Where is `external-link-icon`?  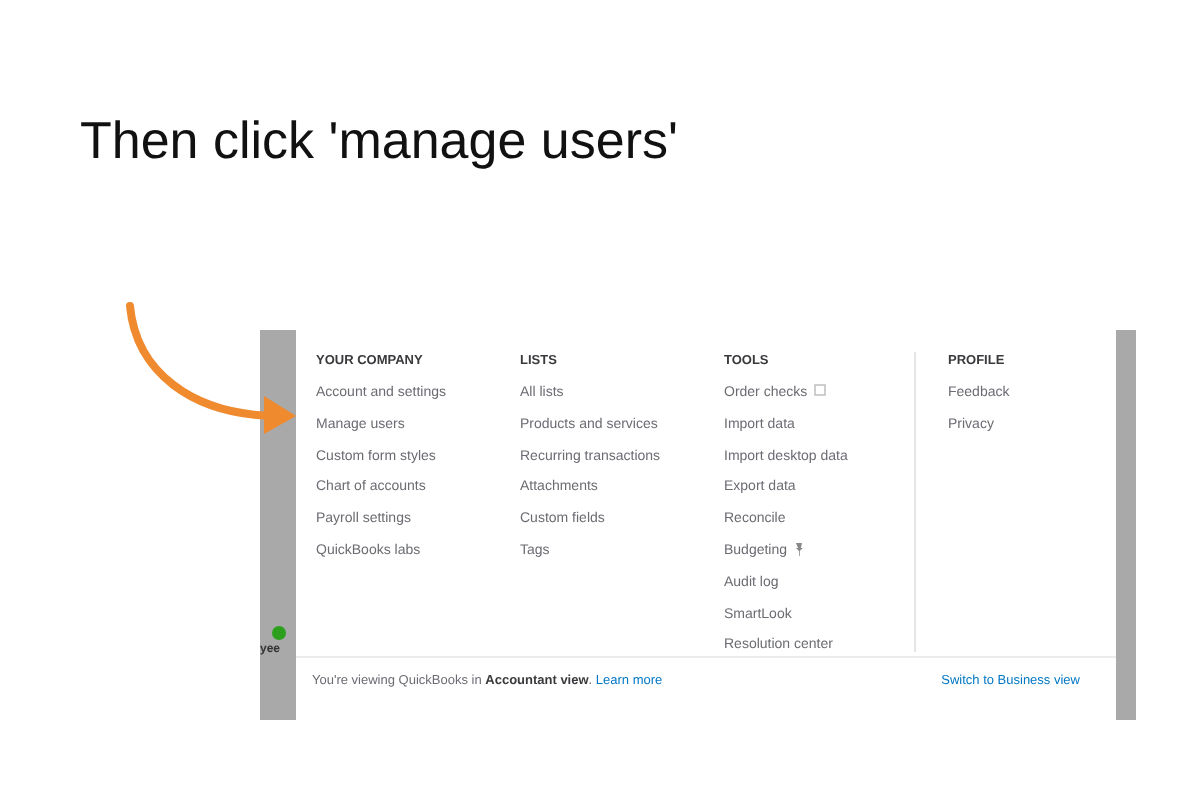 external-link-icon is located at coordinates (819, 390).